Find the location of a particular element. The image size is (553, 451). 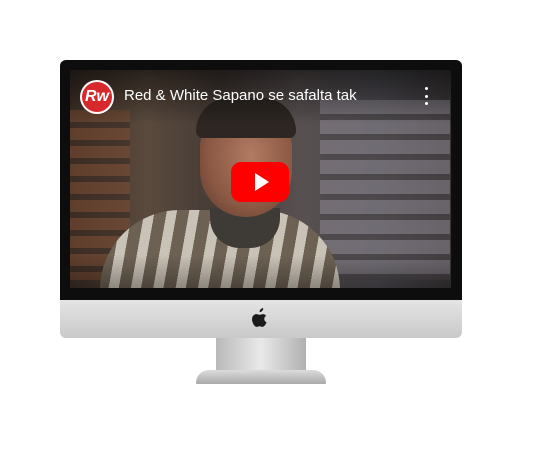

channel-logo-text: Rw is located at coordinates (97, 96).